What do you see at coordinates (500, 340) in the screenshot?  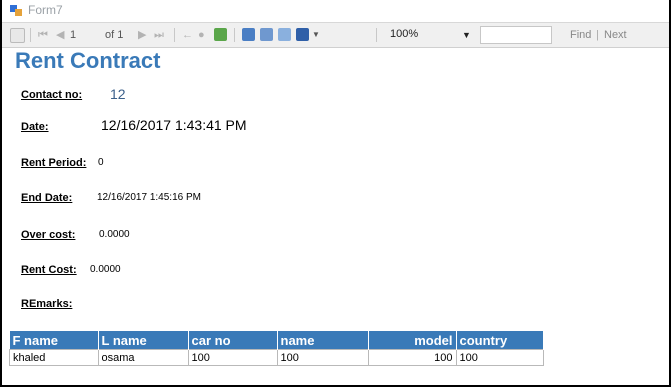 I see `column-header-country: country` at bounding box center [500, 340].